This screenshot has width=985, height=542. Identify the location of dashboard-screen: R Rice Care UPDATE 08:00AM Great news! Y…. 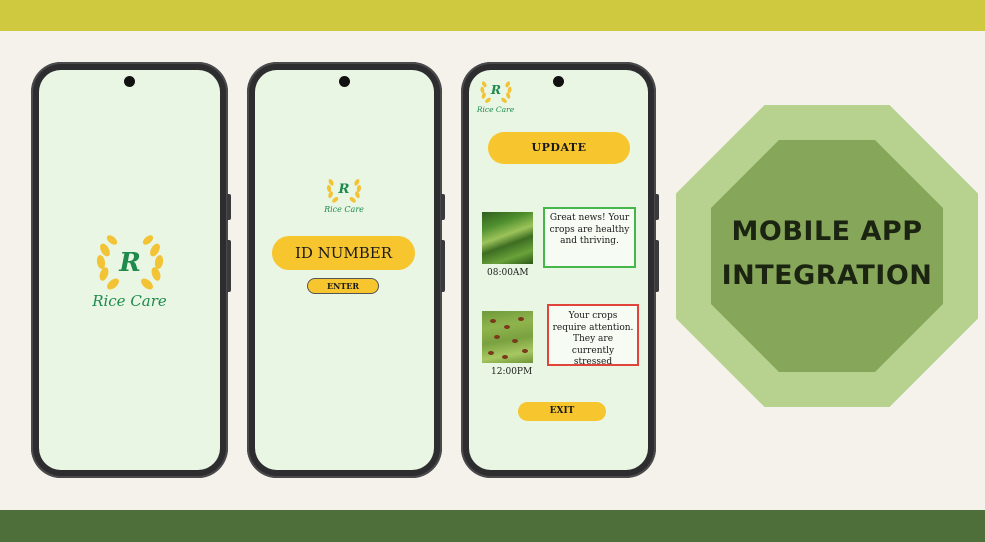
(558, 270).